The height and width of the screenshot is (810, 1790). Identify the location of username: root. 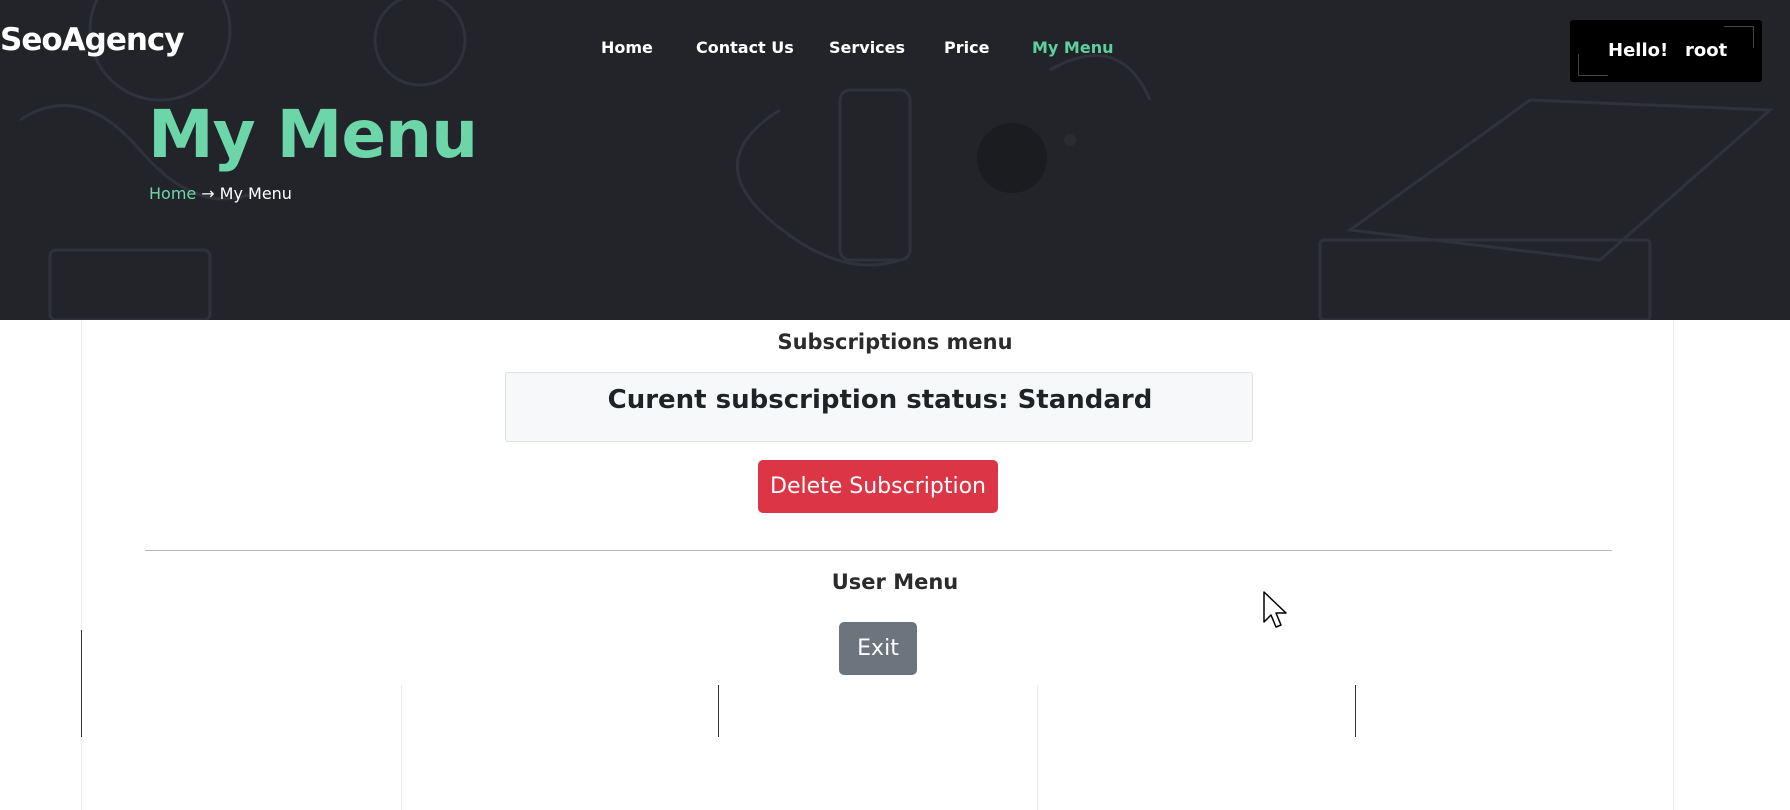
(1706, 50).